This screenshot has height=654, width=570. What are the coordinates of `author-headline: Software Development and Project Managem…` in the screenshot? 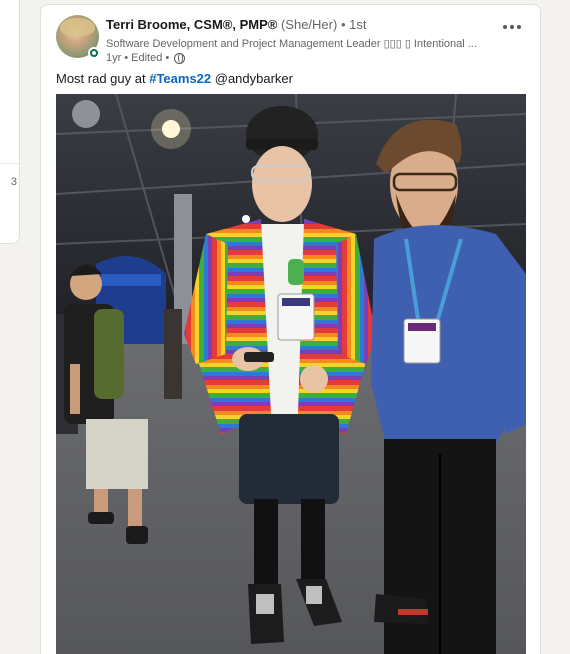 It's located at (299, 43).